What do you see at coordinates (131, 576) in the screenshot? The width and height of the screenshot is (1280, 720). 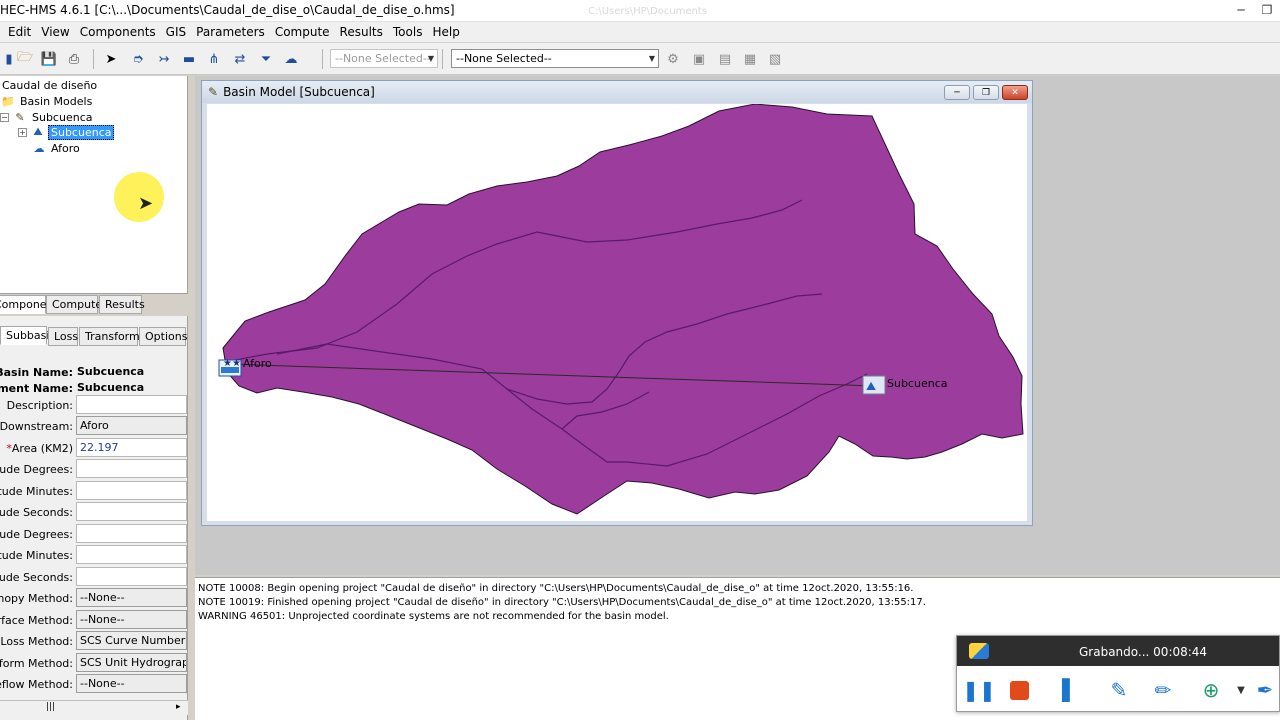 I see `lon-sec-field` at bounding box center [131, 576].